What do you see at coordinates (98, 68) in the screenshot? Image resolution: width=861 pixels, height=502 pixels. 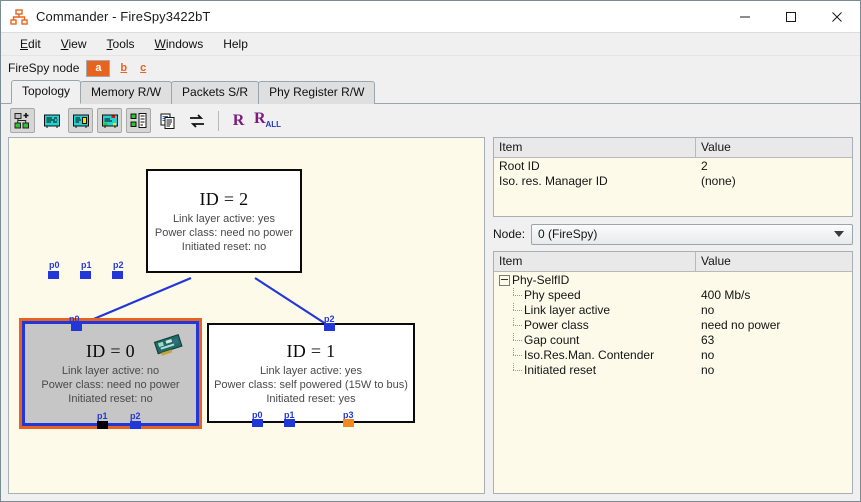 I see `firespy-node-a: a` at bounding box center [98, 68].